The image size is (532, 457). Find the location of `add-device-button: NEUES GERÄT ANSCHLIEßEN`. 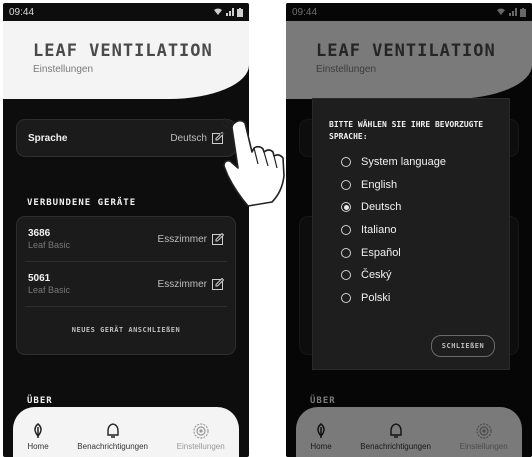

add-device-button: NEUES GERÄT ANSCHLIEßEN is located at coordinates (126, 330).